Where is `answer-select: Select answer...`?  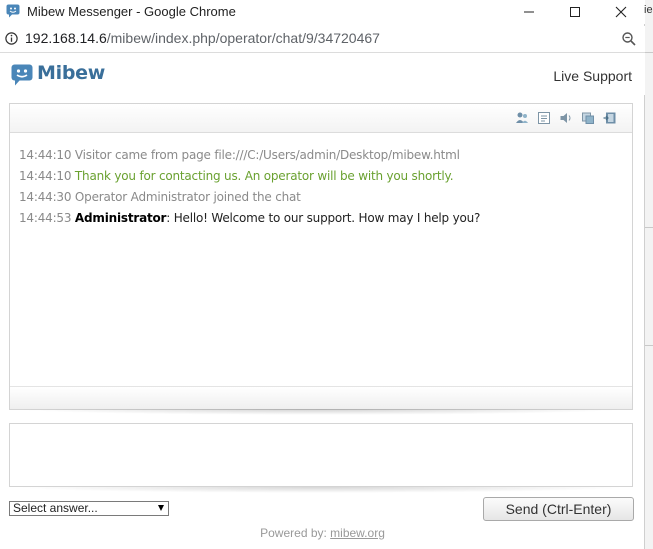 answer-select: Select answer... is located at coordinates (89, 508).